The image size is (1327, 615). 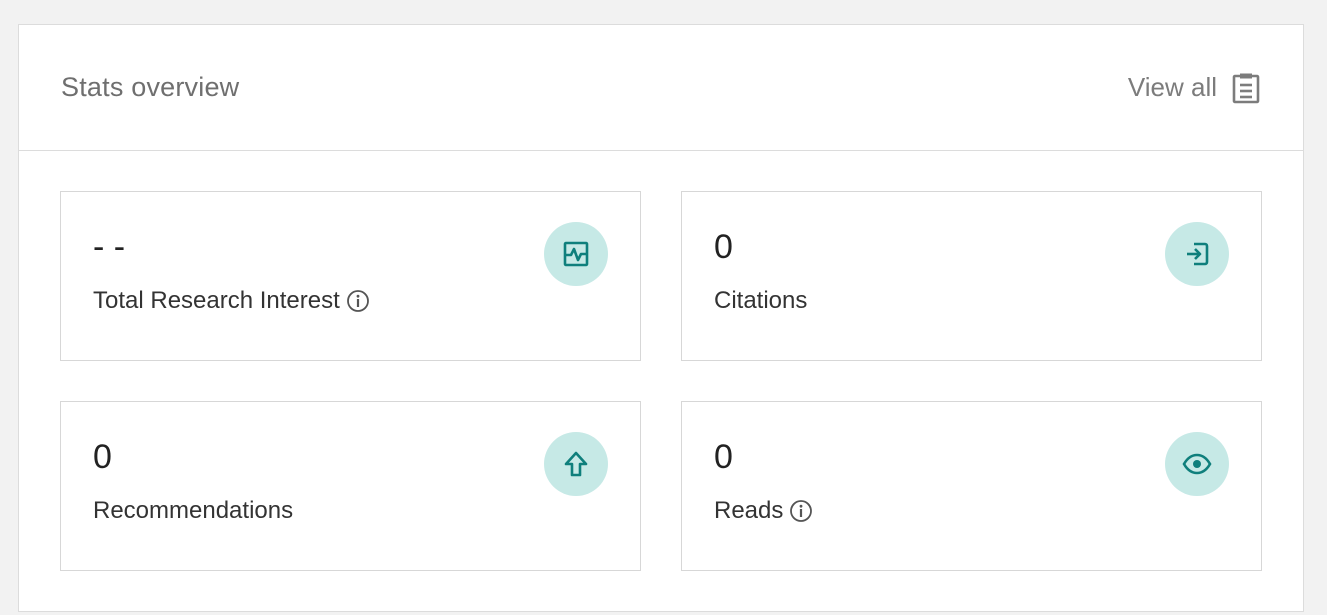 What do you see at coordinates (109, 247) in the screenshot?
I see `stat-value: - -` at bounding box center [109, 247].